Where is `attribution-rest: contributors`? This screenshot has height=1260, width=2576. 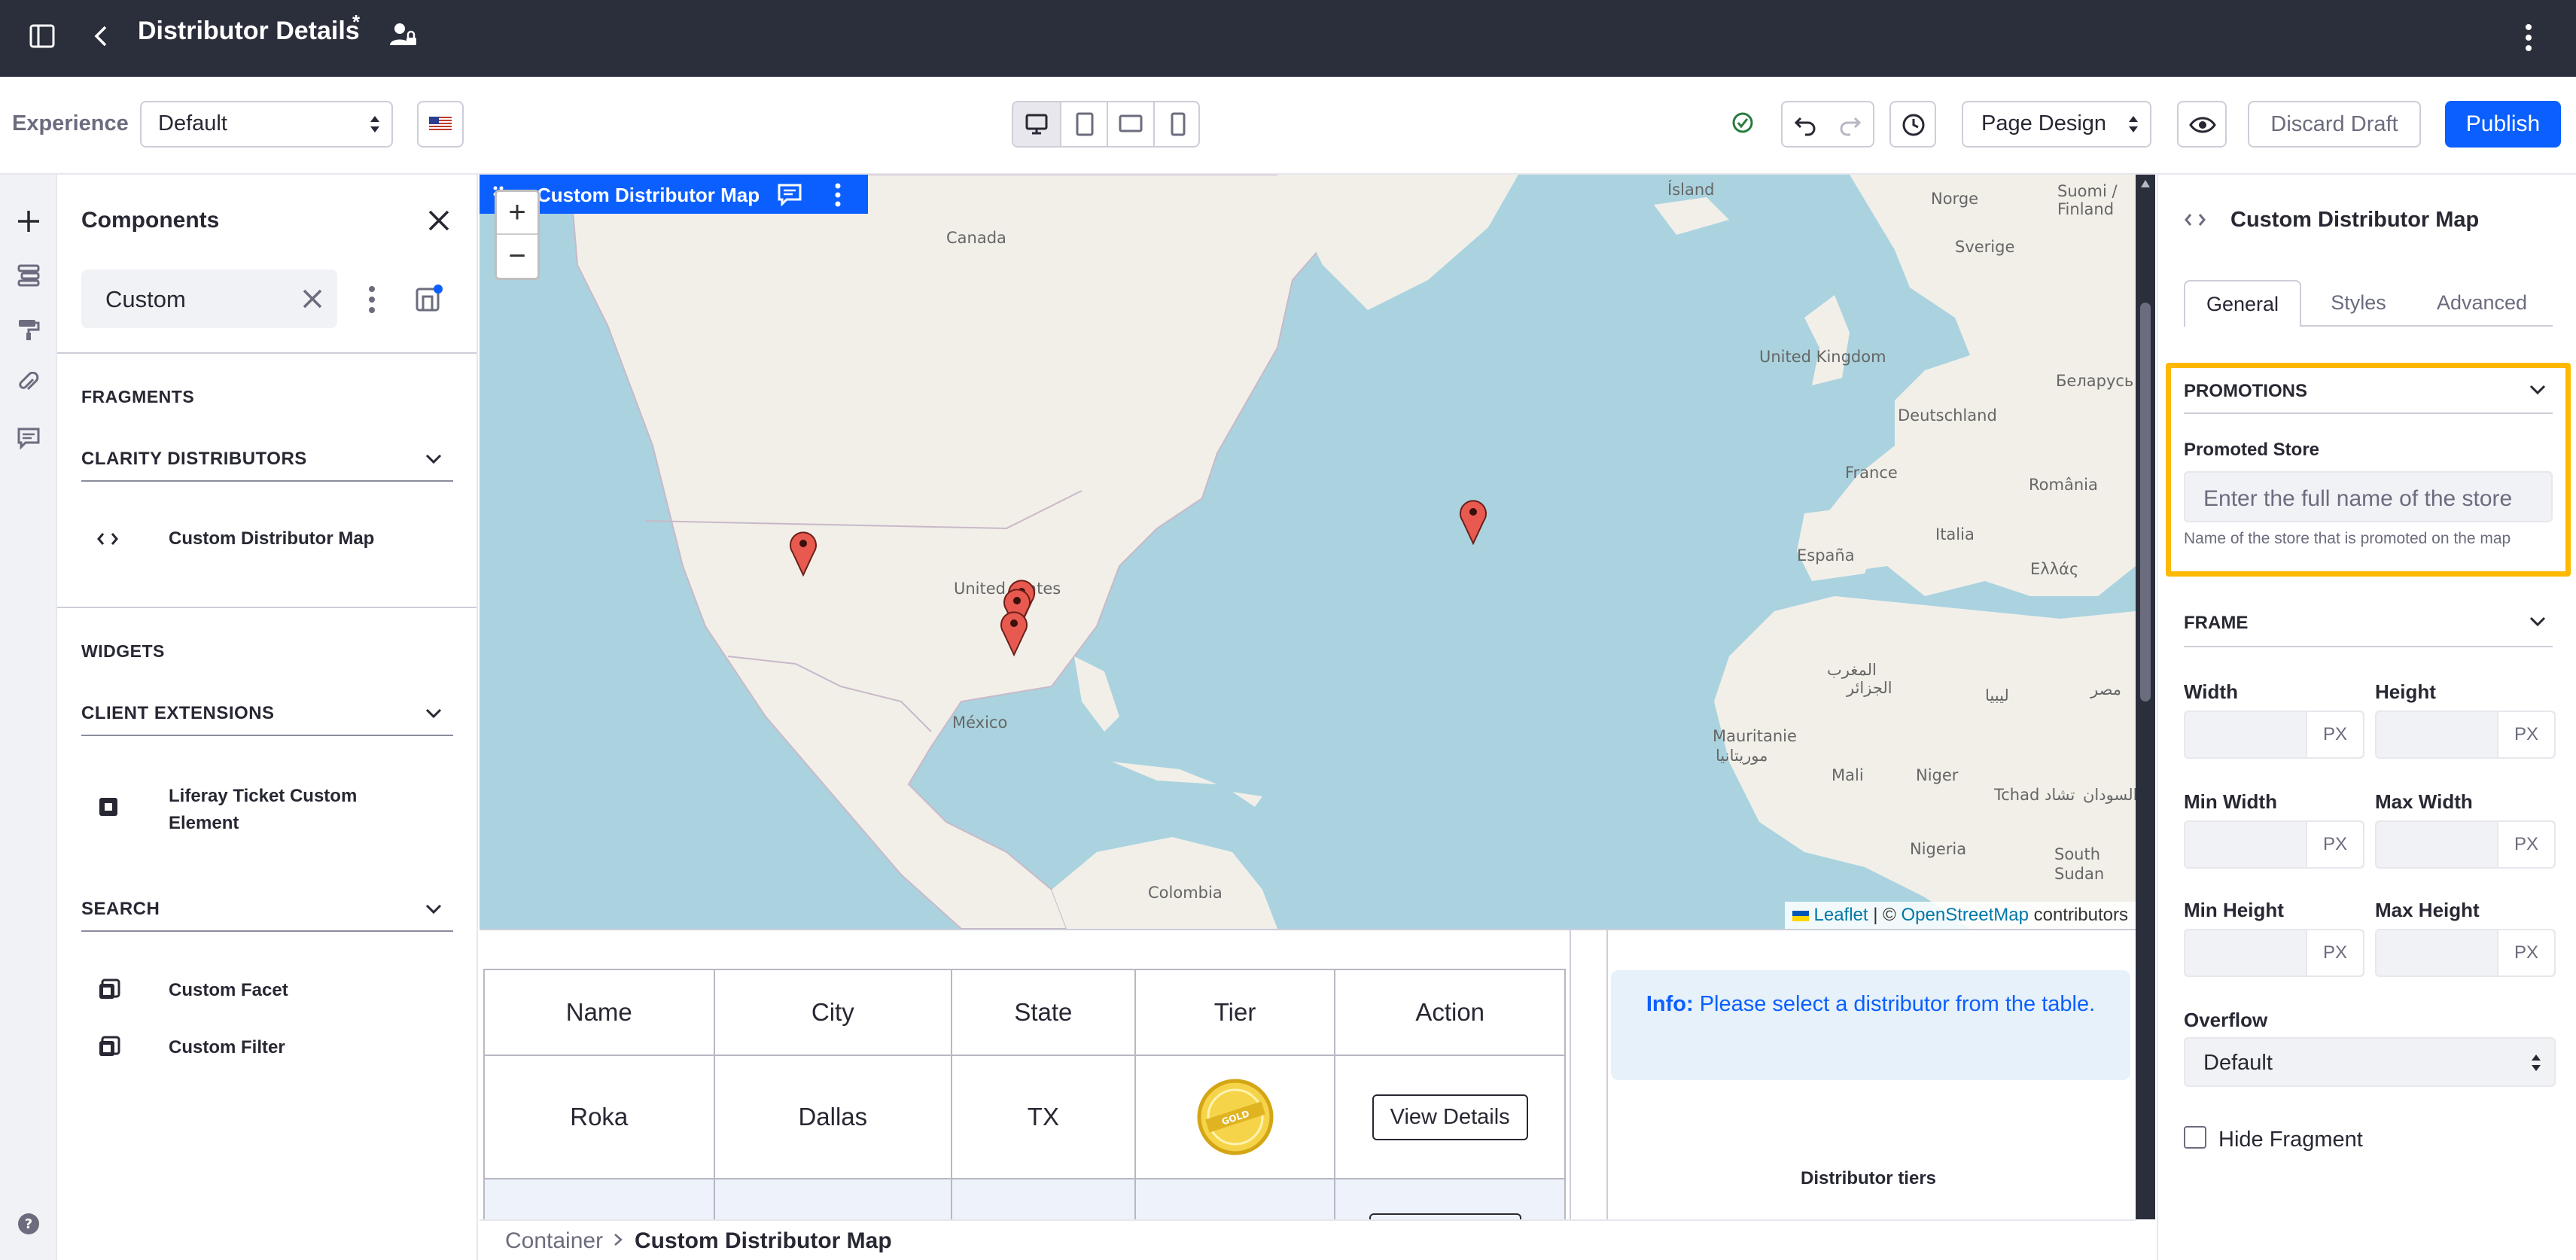 attribution-rest: contributors is located at coordinates (2078, 915).